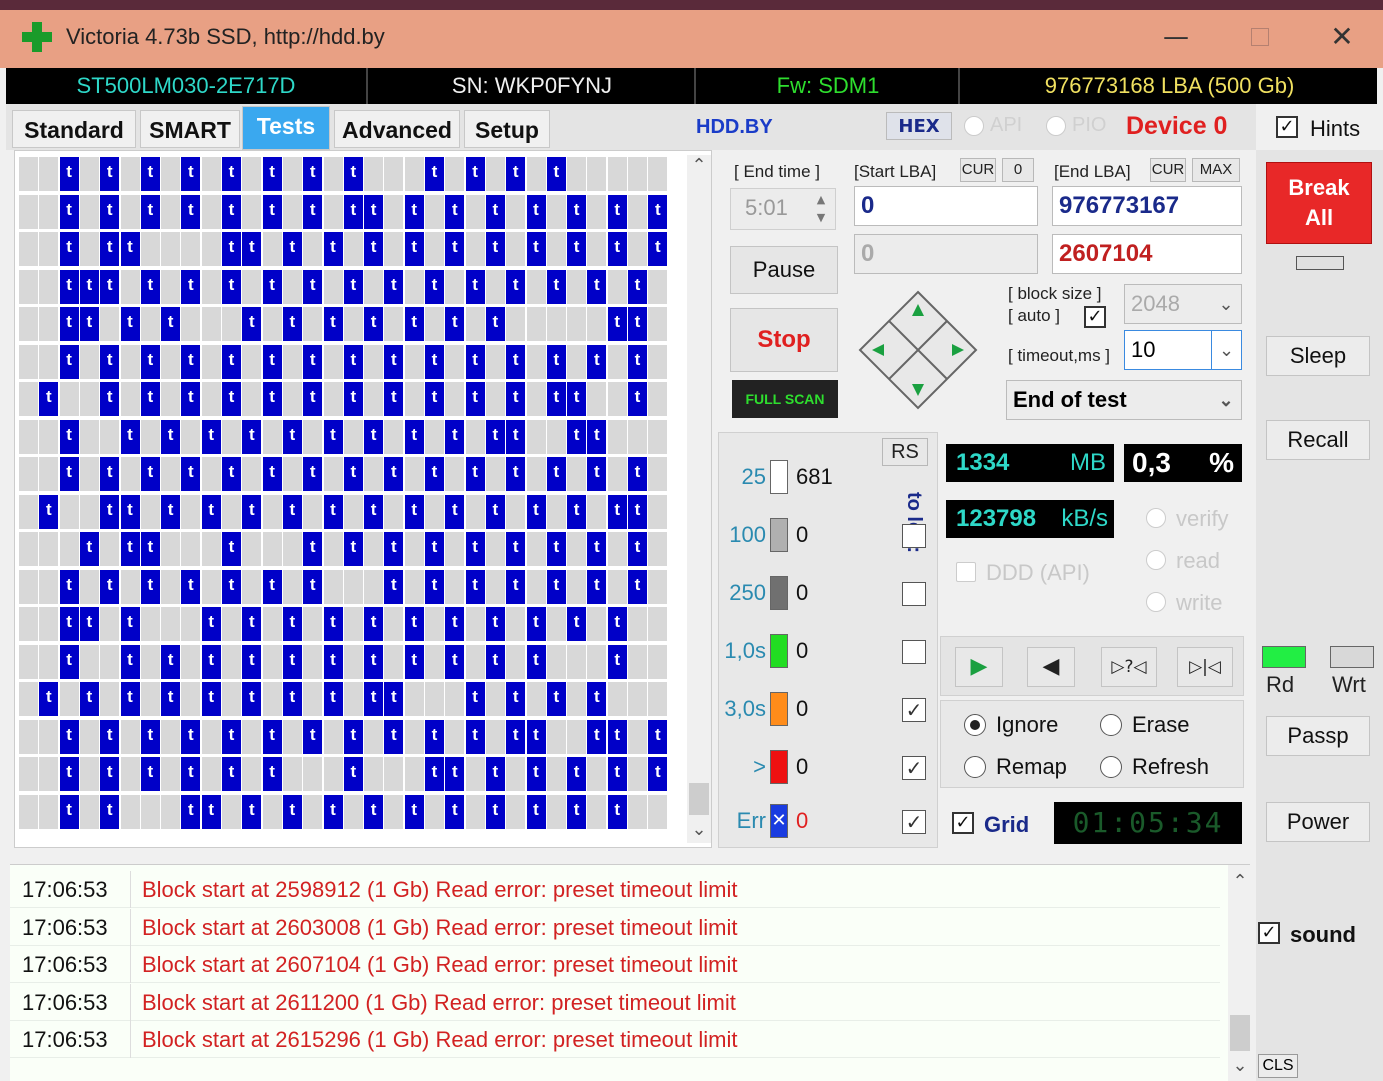  I want to click on end-time-spinner: 5:01 ▲ ▼, so click(783, 209).